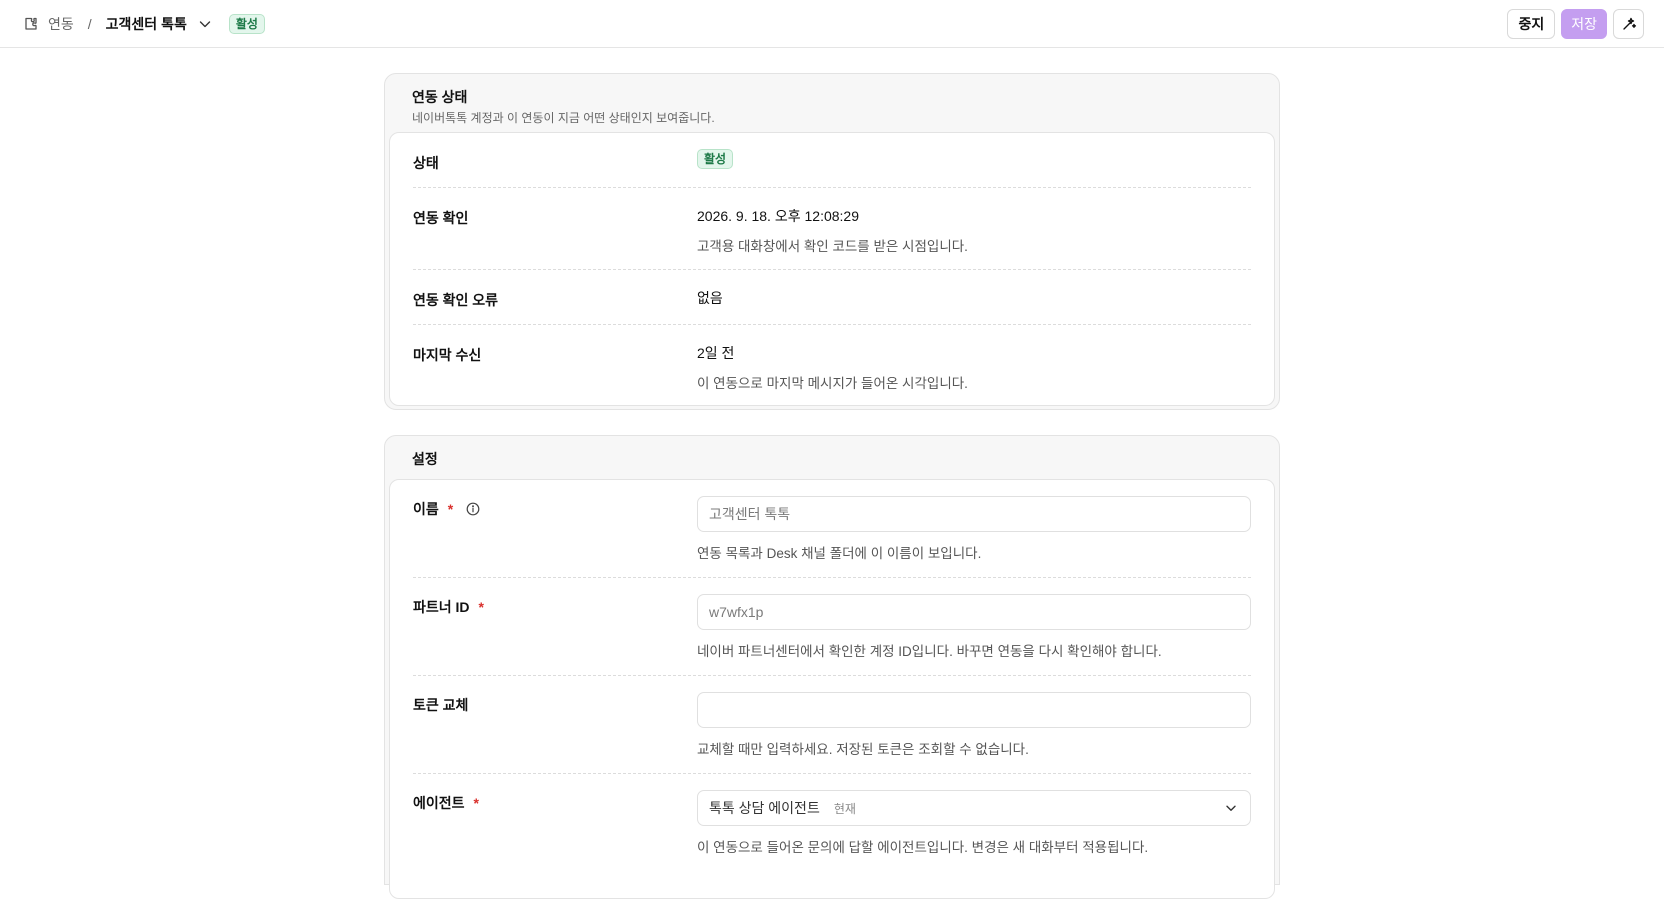  Describe the element at coordinates (764, 808) in the screenshot. I see `agent-select-value: 톡톡 상담 에이전트` at that location.